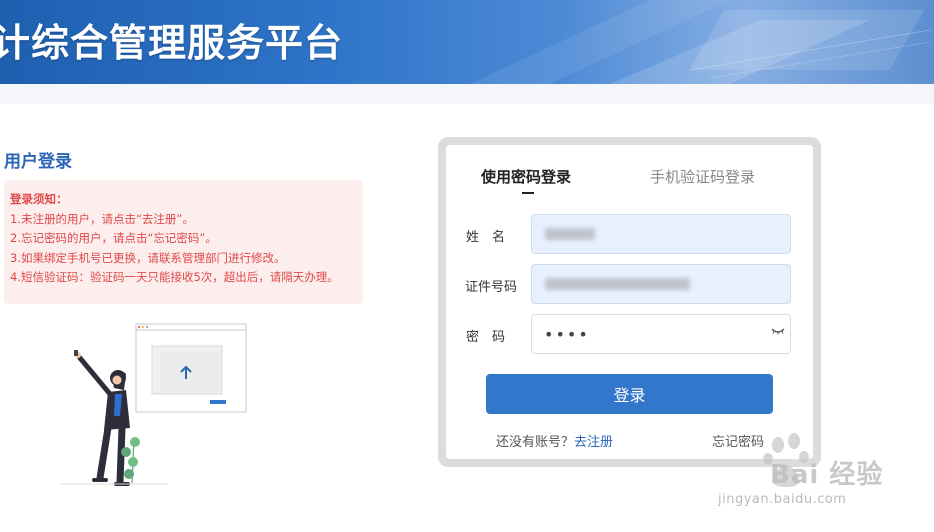  I want to click on section-title: 用户登录, so click(38, 162).